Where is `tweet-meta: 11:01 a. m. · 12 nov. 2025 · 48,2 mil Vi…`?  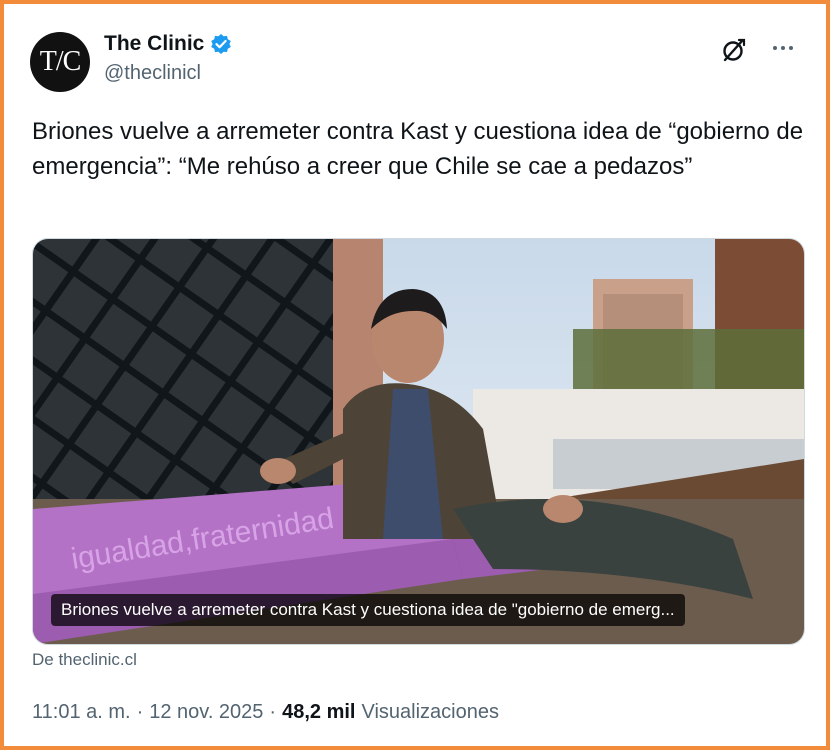 tweet-meta: 11:01 a. m. · 12 nov. 2025 · 48,2 mil Vi… is located at coordinates (265, 712).